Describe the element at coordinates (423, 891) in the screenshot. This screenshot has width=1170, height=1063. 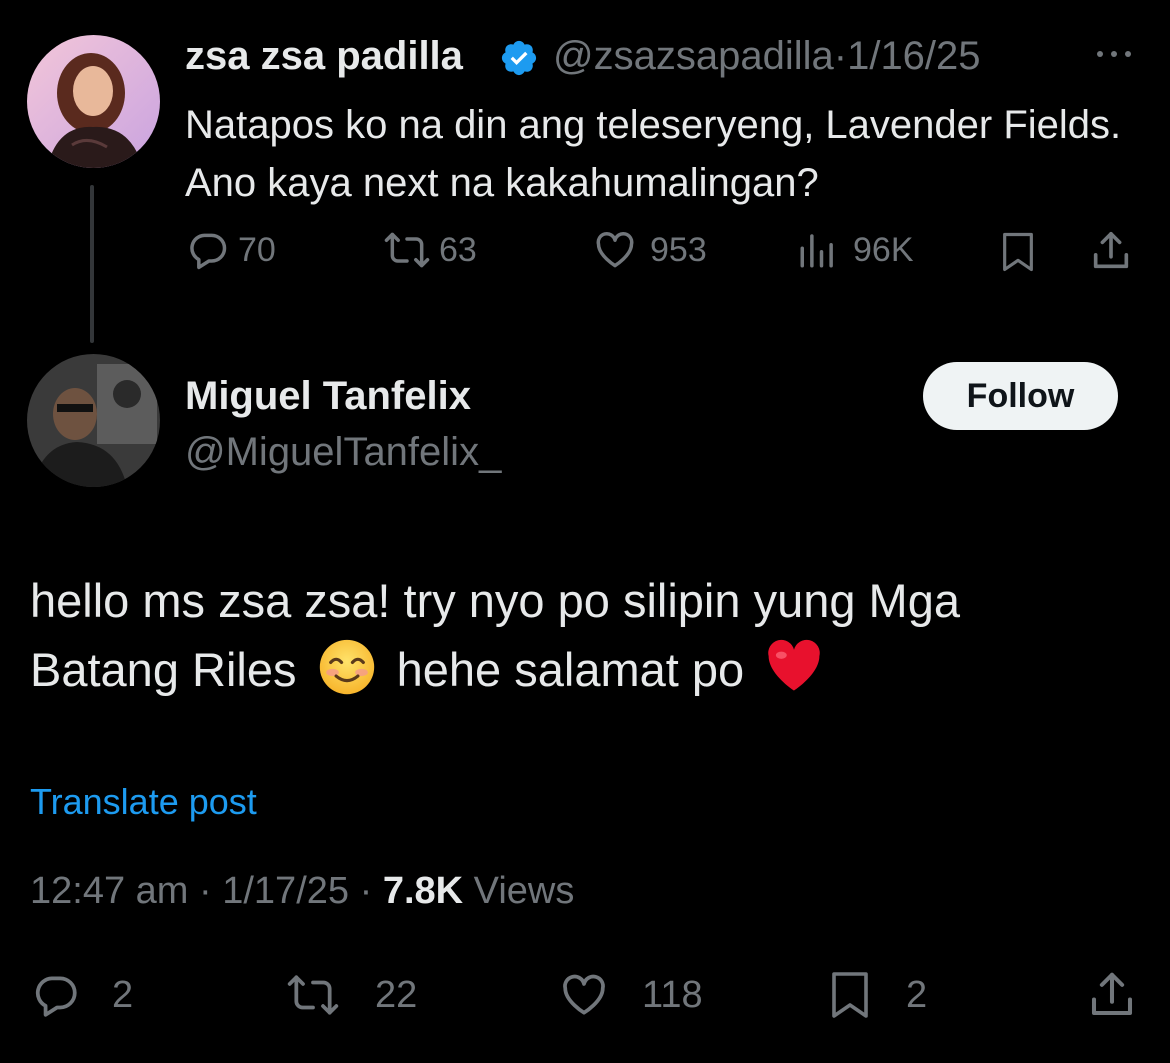
I see `reply-views-count: 7.8K` at that location.